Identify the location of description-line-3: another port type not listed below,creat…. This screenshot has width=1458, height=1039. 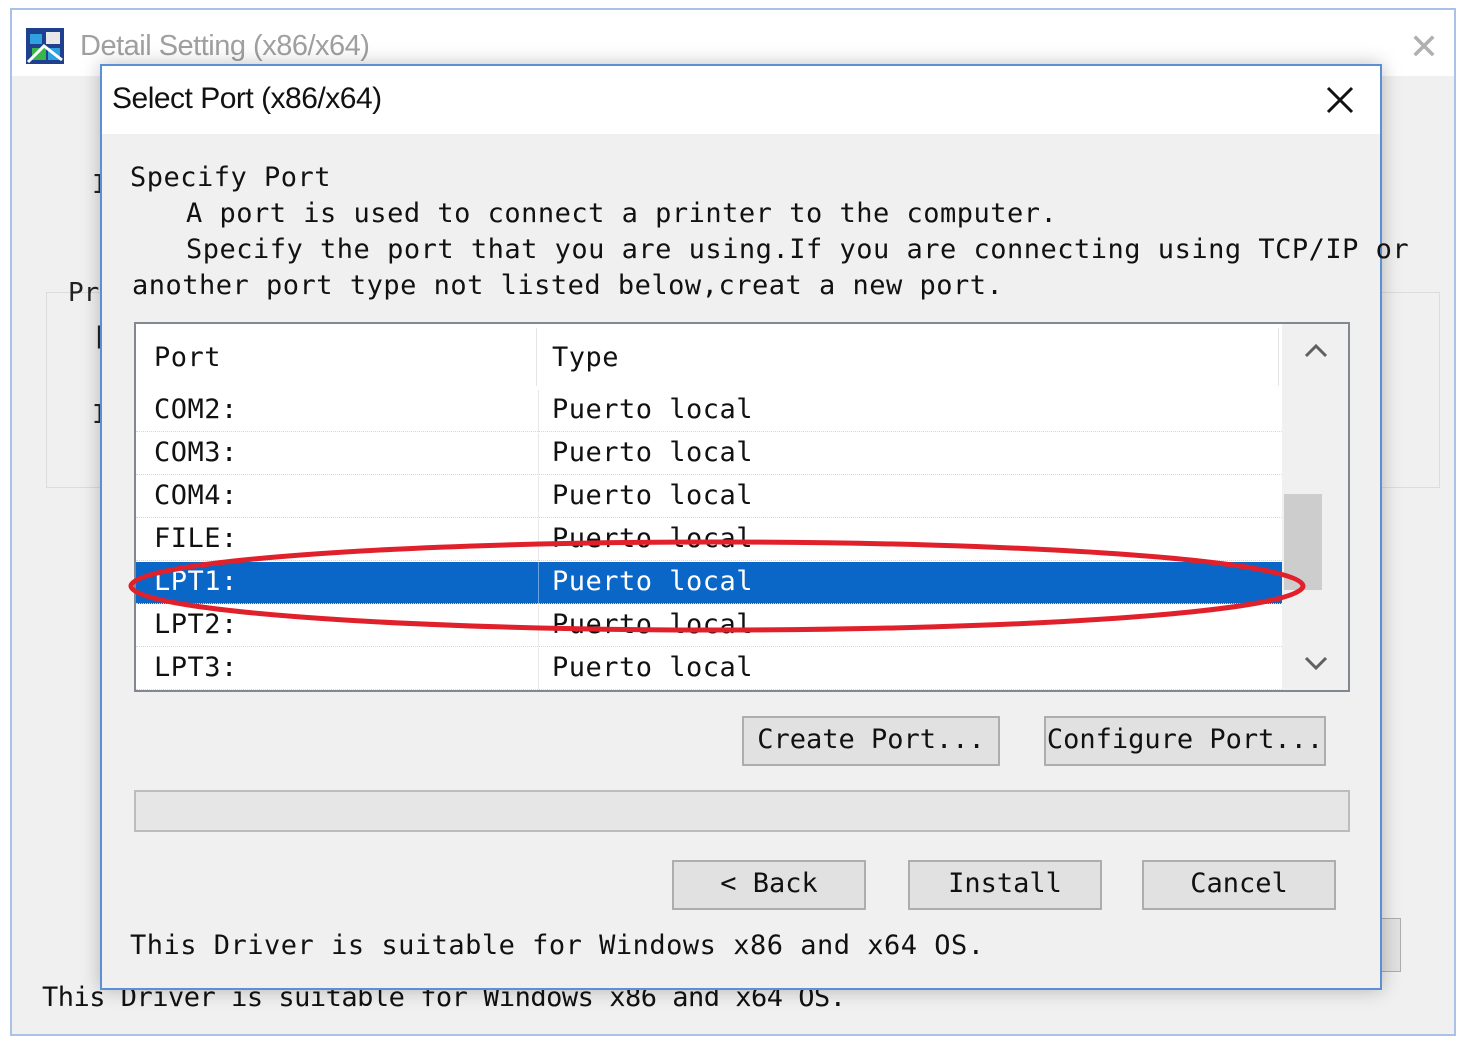
(568, 285).